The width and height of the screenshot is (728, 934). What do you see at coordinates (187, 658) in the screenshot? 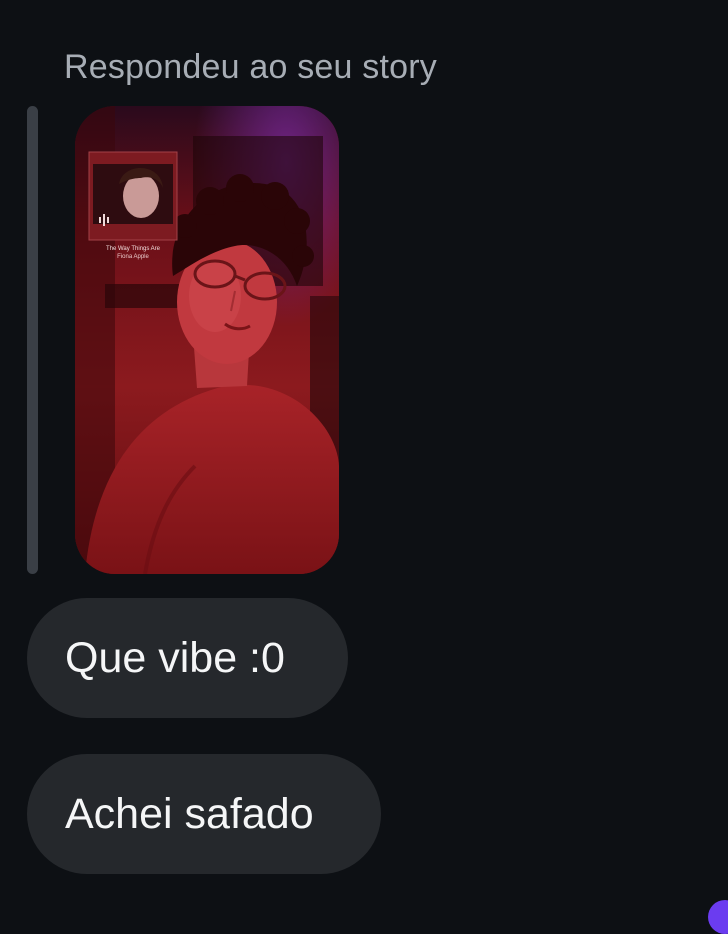
I see `message-bubble: Que vibe :0` at bounding box center [187, 658].